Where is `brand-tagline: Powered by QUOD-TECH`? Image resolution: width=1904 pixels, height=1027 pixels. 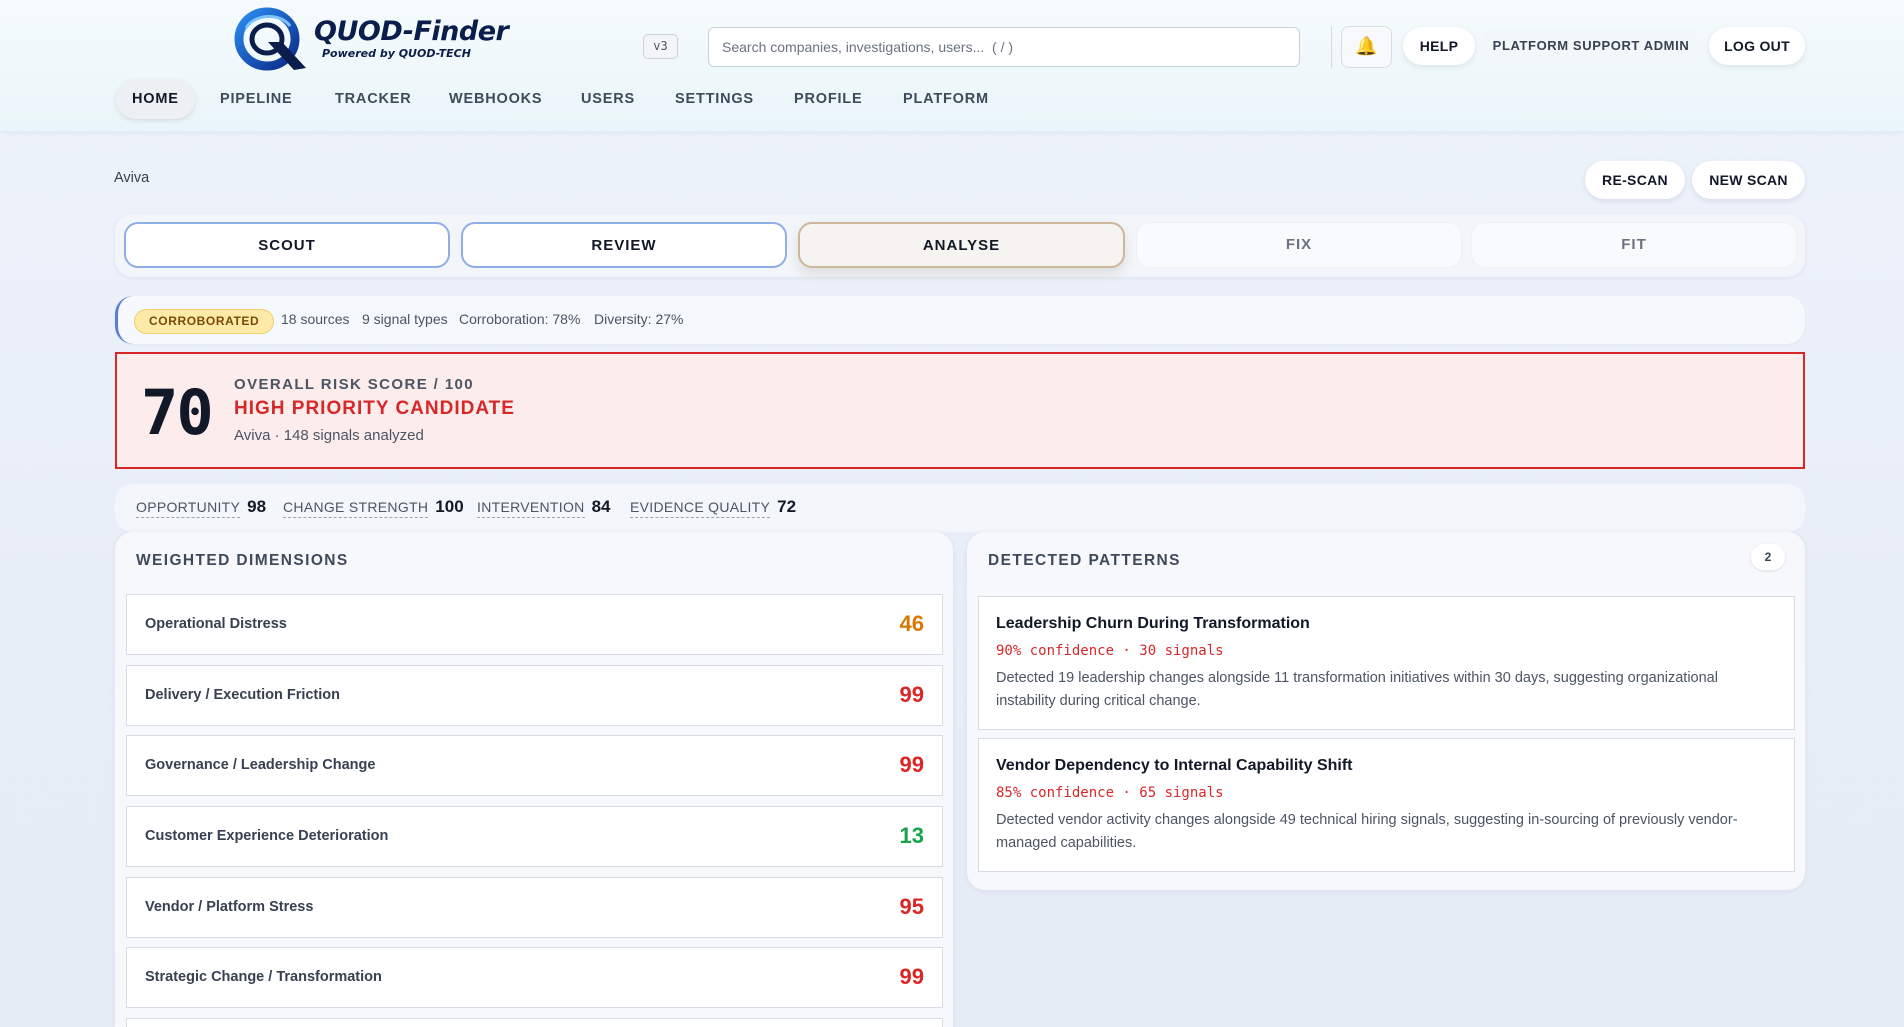 brand-tagline: Powered by QUOD-TECH is located at coordinates (396, 53).